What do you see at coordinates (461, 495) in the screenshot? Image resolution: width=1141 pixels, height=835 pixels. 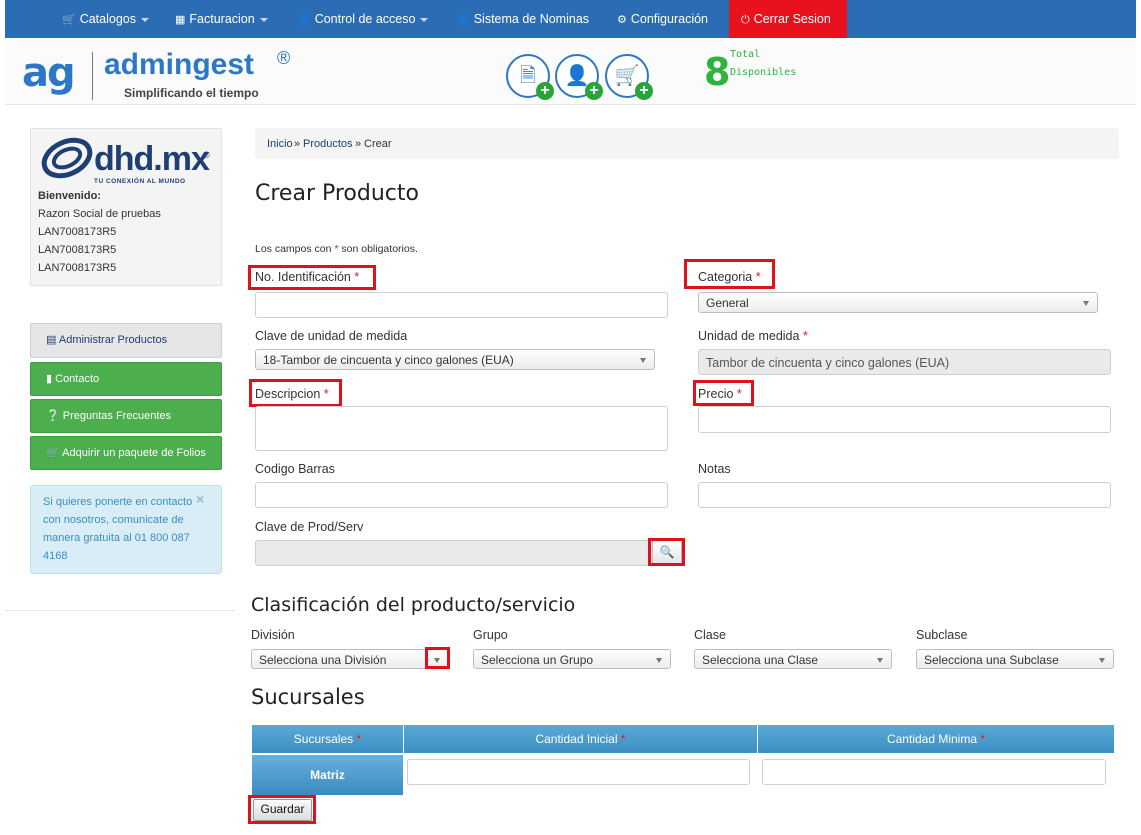 I see `codigo-barras-input` at bounding box center [461, 495].